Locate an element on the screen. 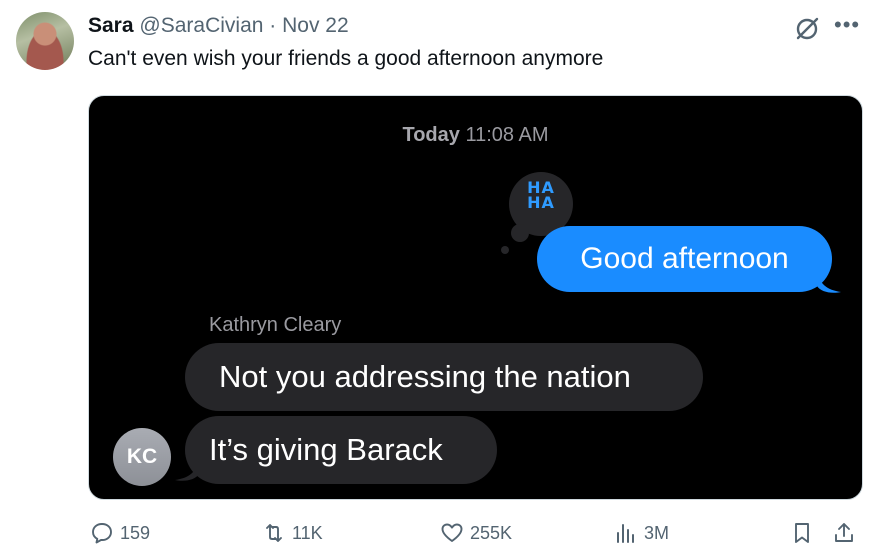  timestamp-time: 11:08 AM is located at coordinates (507, 135).